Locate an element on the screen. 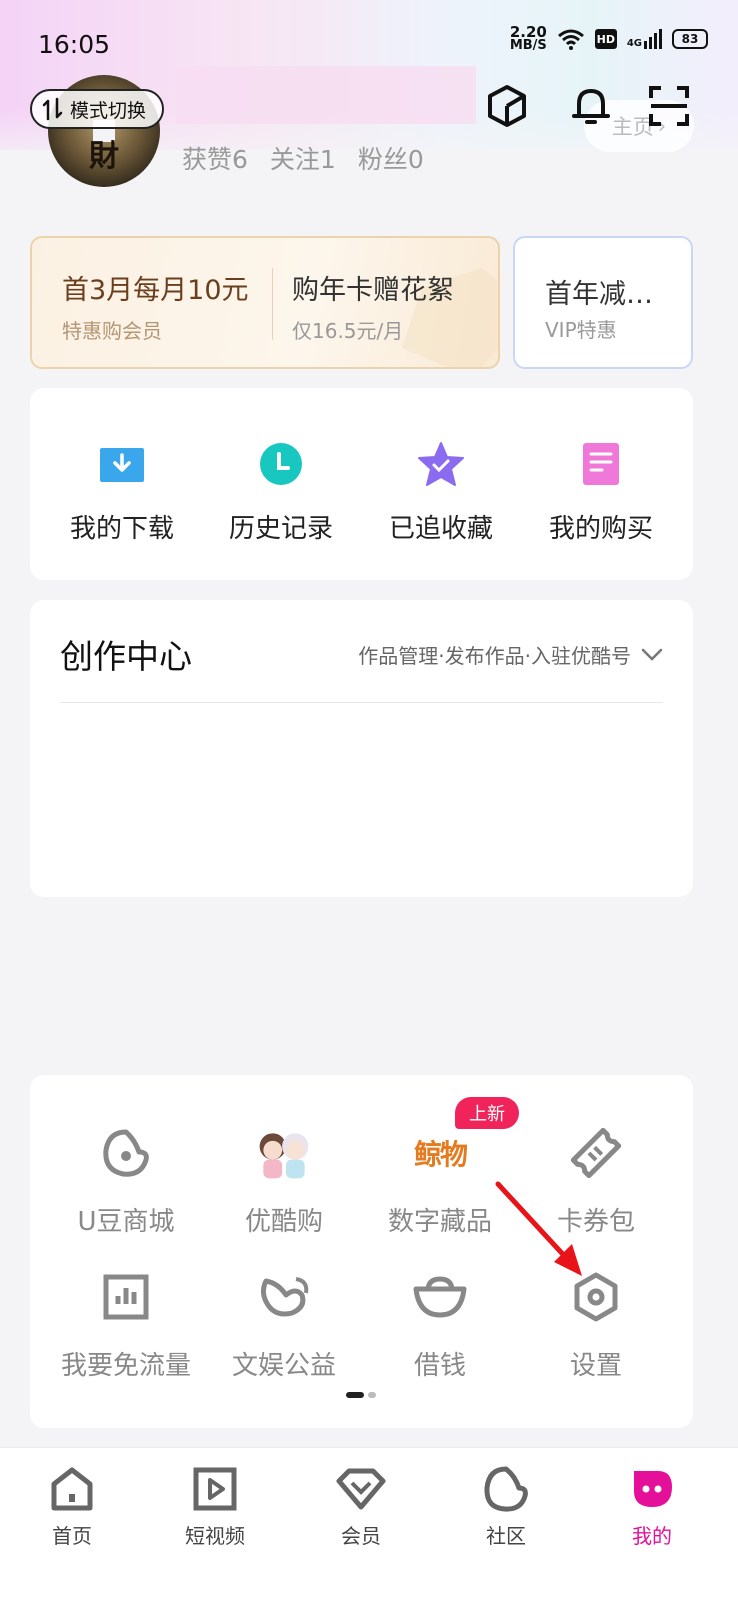 The height and width of the screenshot is (1600, 738). battery-level: 83 is located at coordinates (690, 39).